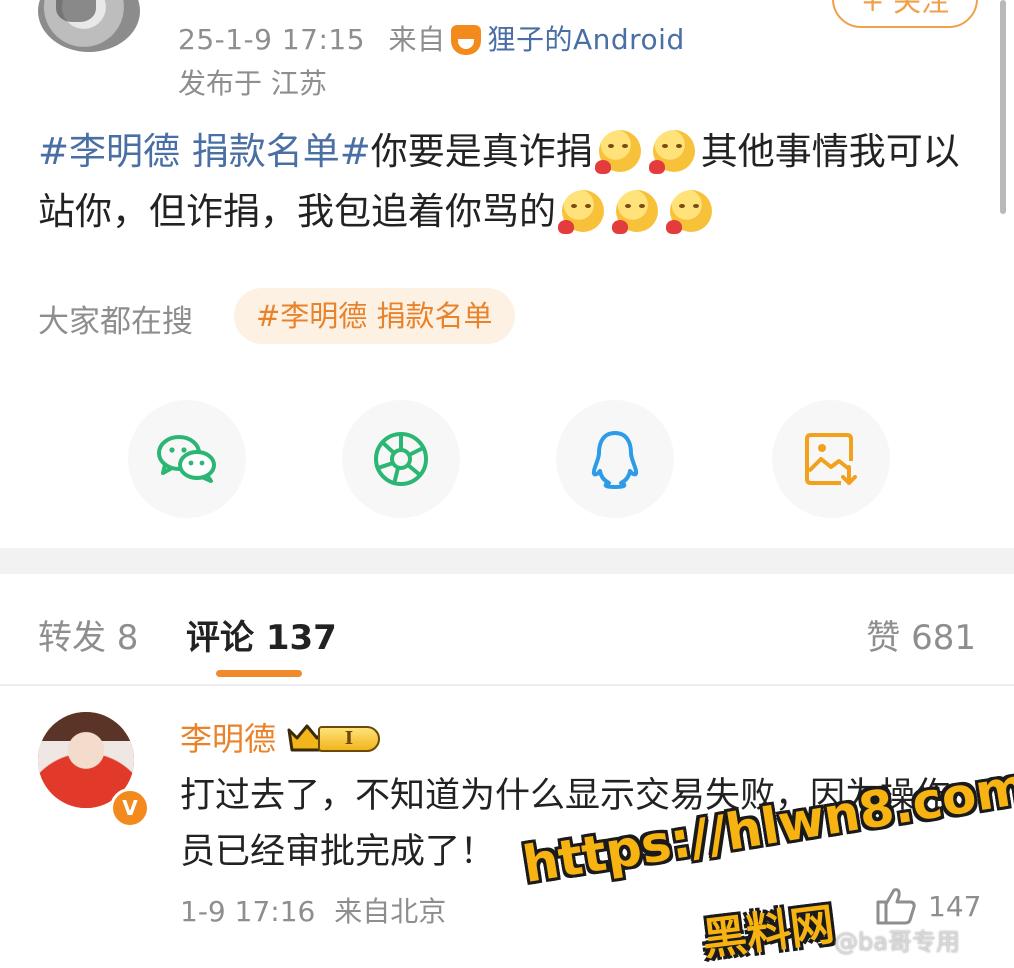 The image size is (1014, 968). I want to click on watermark-name: 黑料网, so click(768, 932).